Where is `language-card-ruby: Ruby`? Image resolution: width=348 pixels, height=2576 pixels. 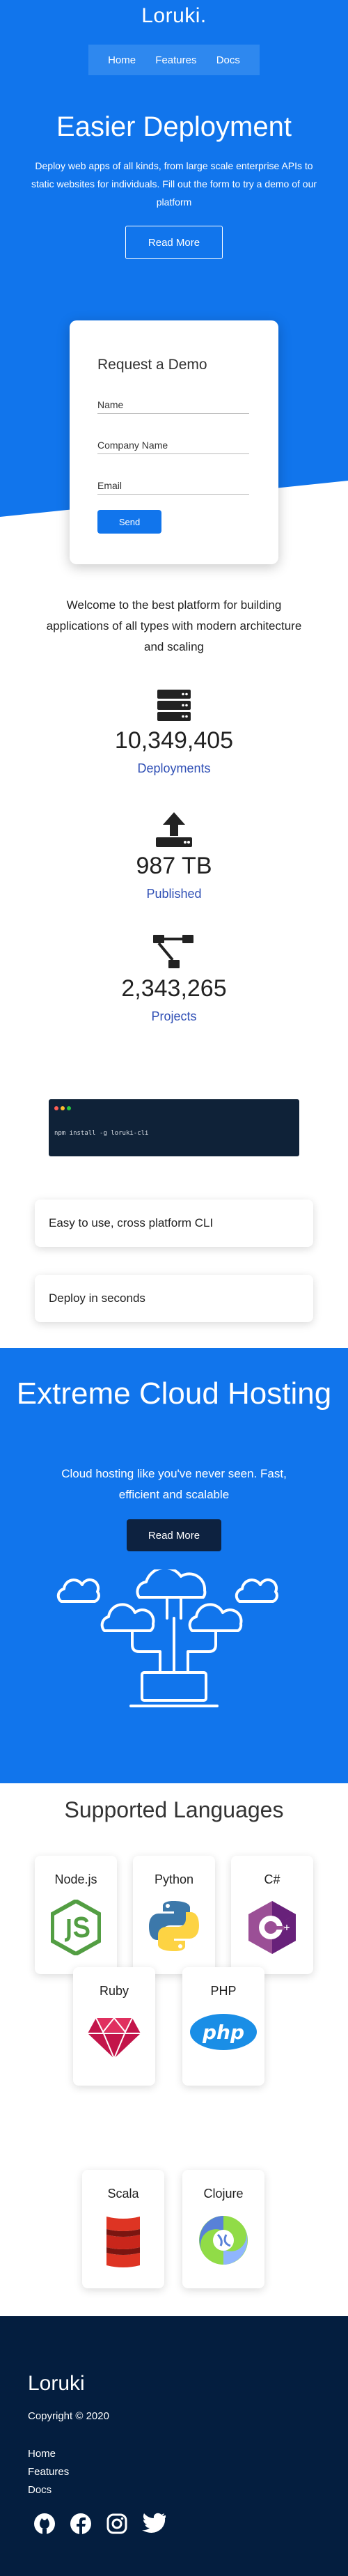 language-card-ruby: Ruby is located at coordinates (114, 2026).